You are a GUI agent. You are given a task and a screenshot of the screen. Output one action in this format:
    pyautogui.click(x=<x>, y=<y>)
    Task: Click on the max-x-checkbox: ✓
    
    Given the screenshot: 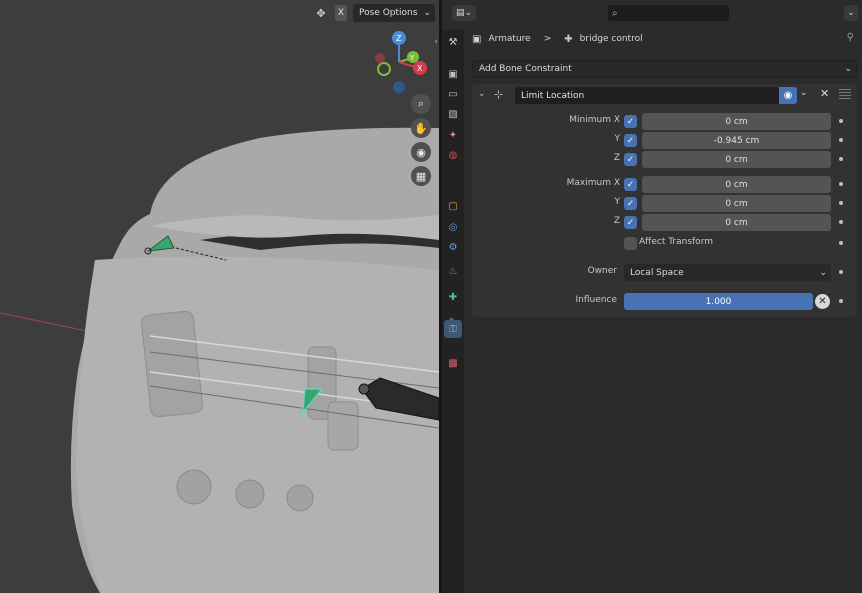 What is the action you would take?
    pyautogui.click(x=630, y=184)
    